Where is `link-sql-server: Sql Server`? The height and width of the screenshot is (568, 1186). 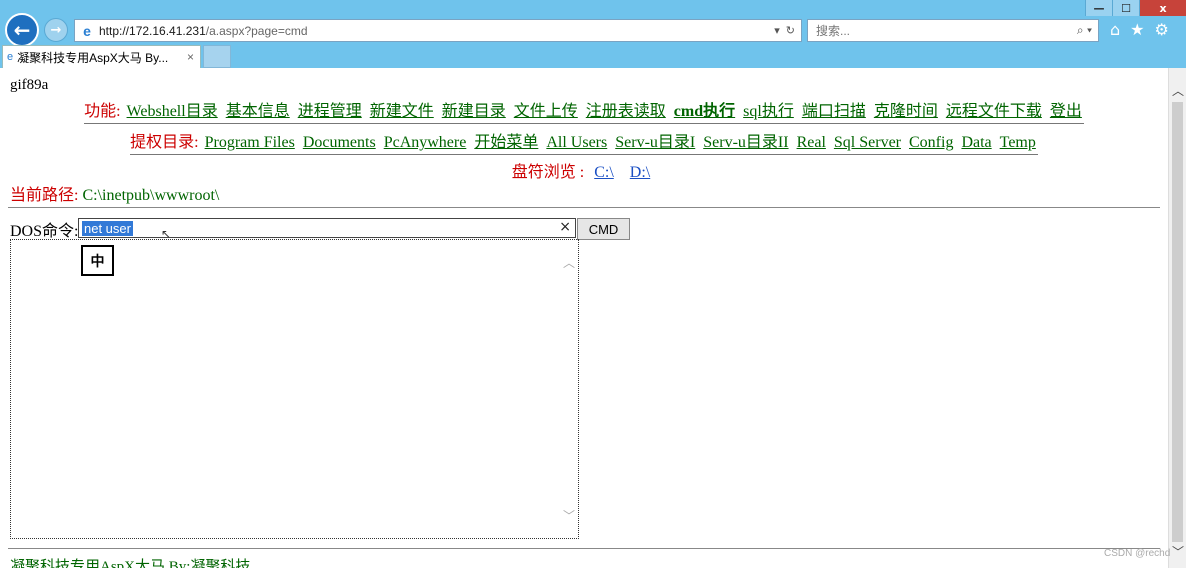 link-sql-server: Sql Server is located at coordinates (867, 142).